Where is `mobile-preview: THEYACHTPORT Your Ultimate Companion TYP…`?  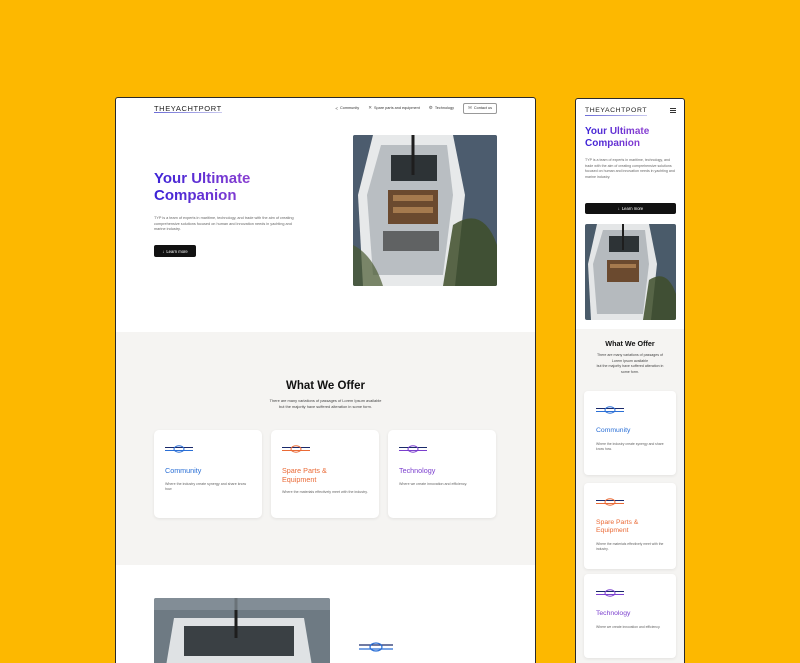 mobile-preview: THEYACHTPORT Your Ultimate Companion TYP… is located at coordinates (630, 380).